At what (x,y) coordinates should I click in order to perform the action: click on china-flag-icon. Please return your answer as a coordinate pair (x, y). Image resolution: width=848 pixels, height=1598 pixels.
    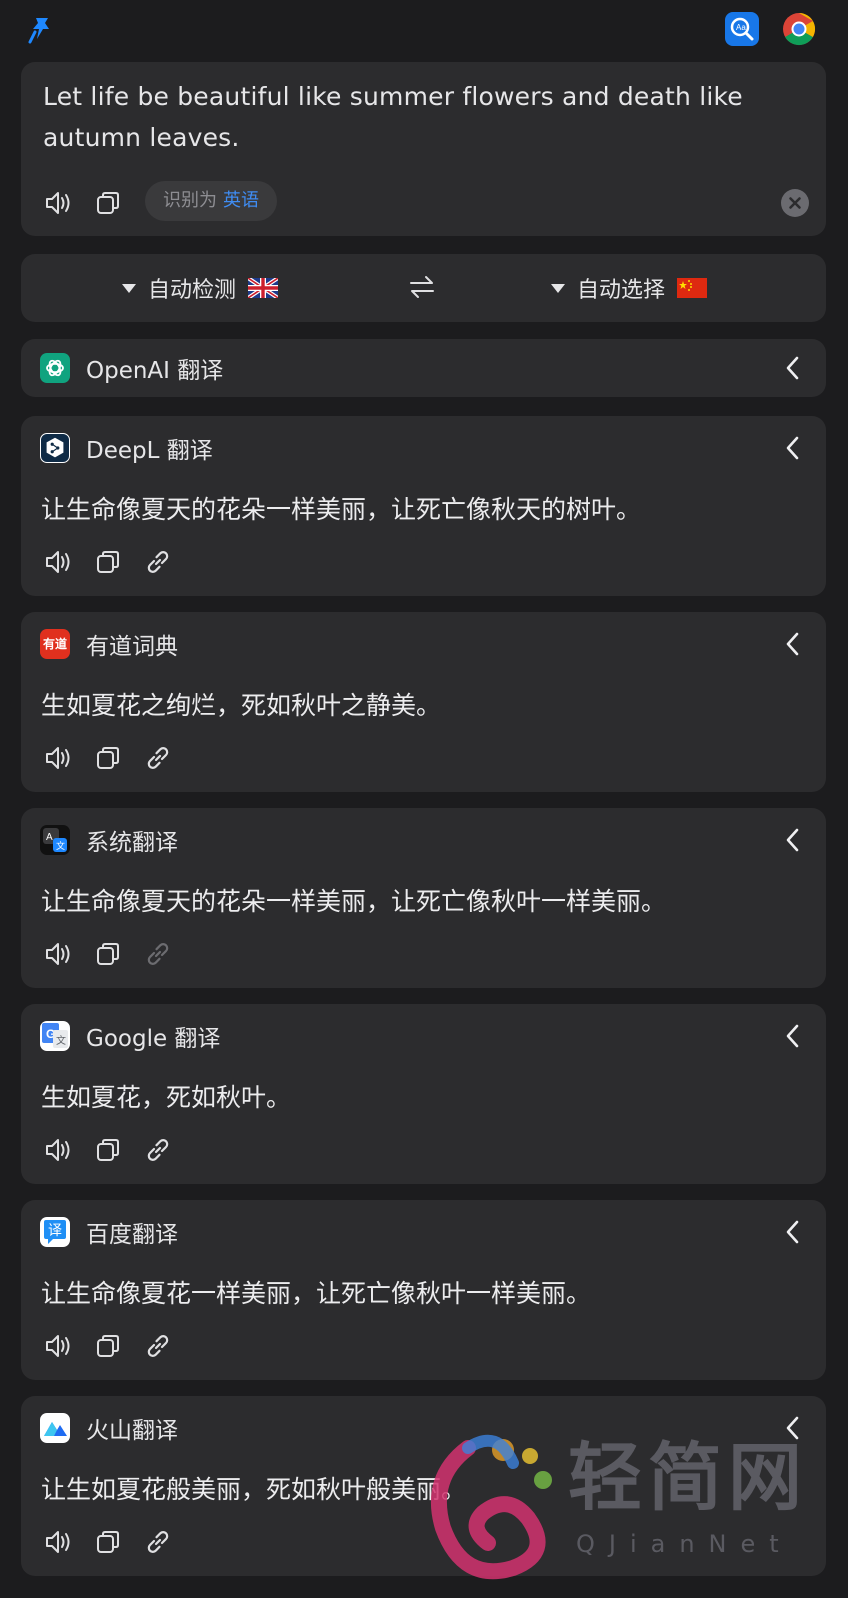
    Looking at the image, I should click on (692, 288).